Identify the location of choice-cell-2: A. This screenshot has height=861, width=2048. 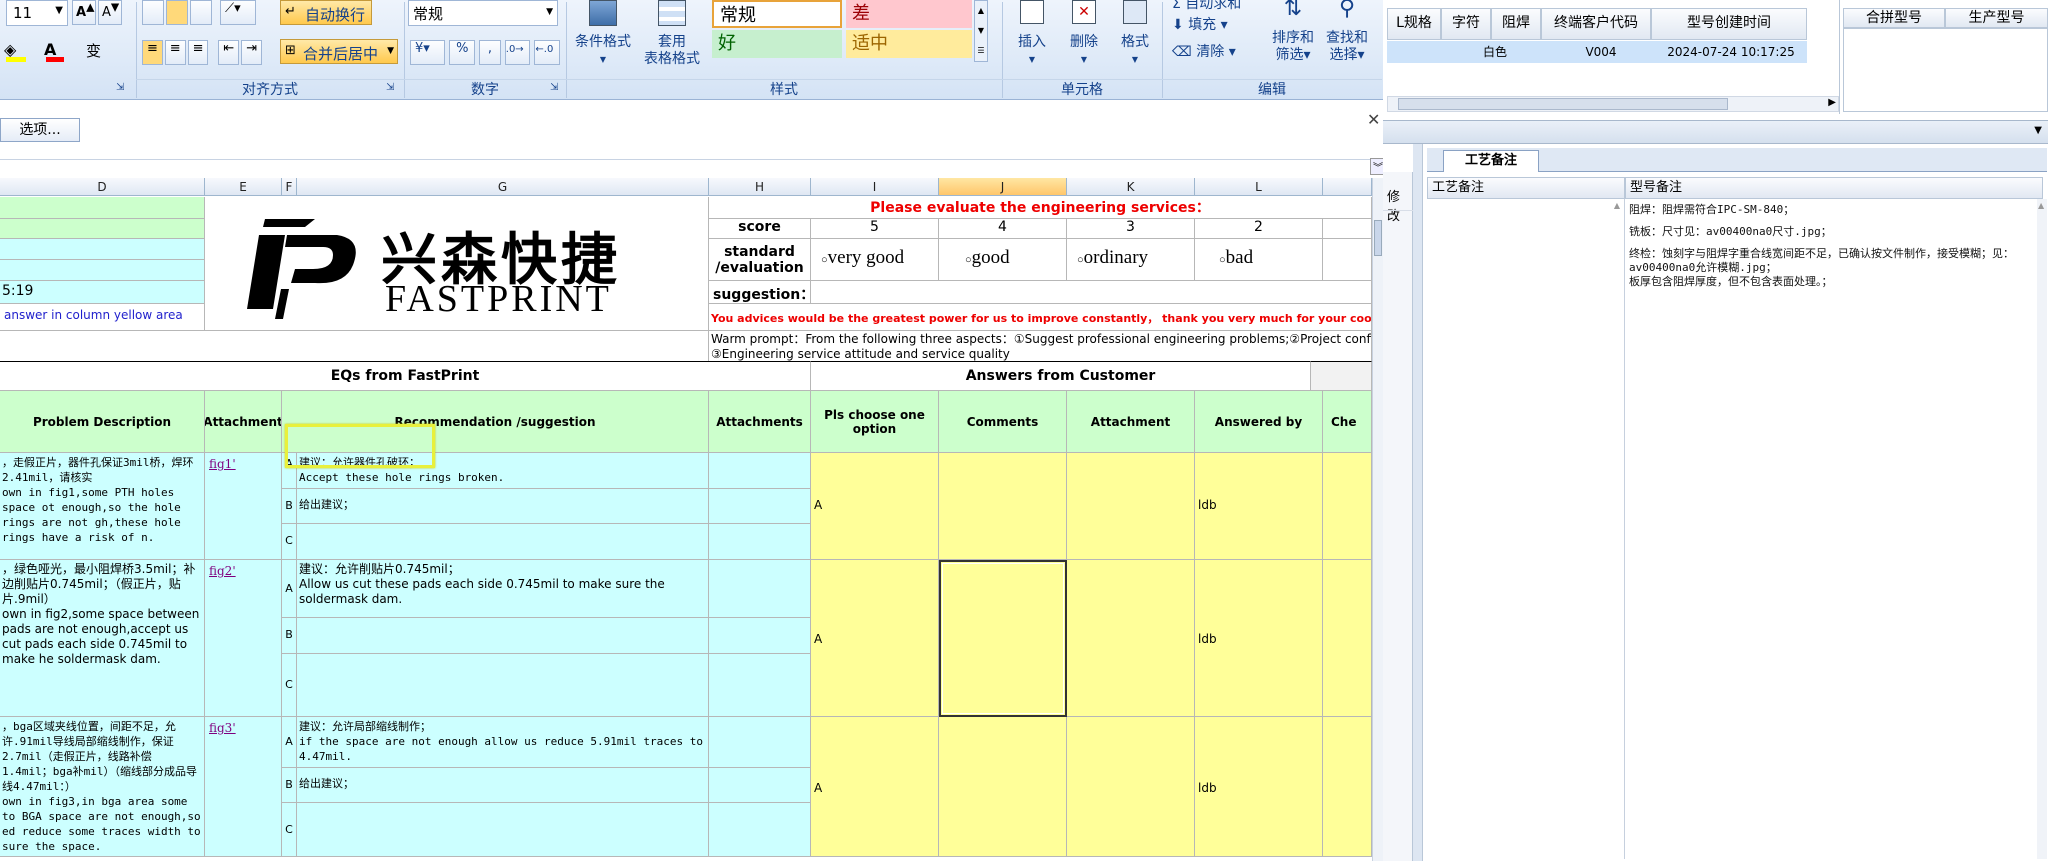
(875, 638).